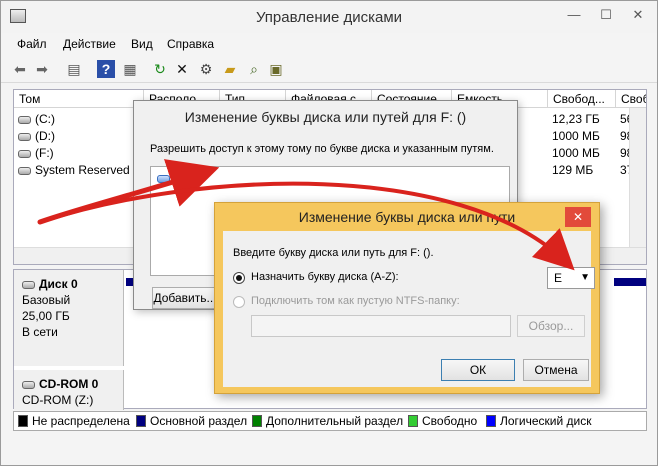 This screenshot has height=466, width=658. Describe the element at coordinates (32, 44) in the screenshot. I see `menu-file: Файл` at that location.